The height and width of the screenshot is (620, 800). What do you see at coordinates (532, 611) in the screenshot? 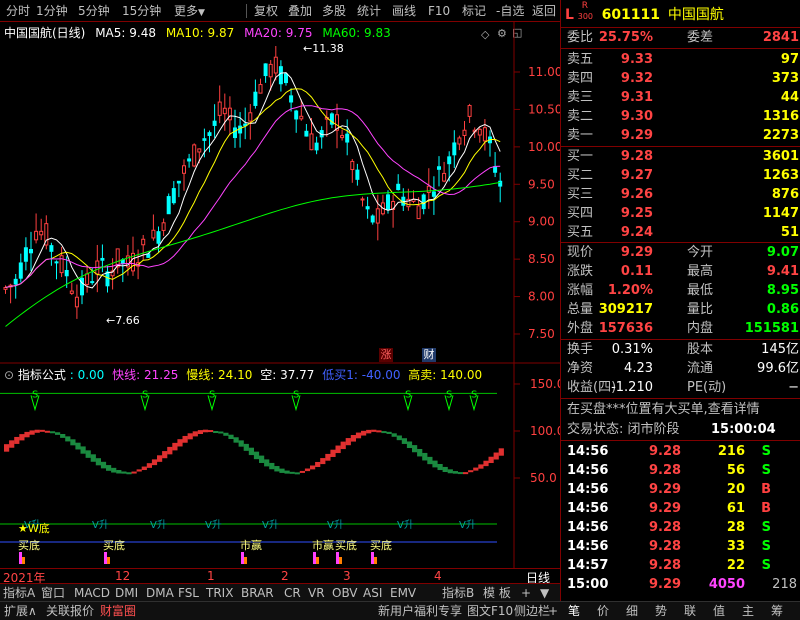
I see `sidebar-button: 侧边栏` at bounding box center [532, 611].